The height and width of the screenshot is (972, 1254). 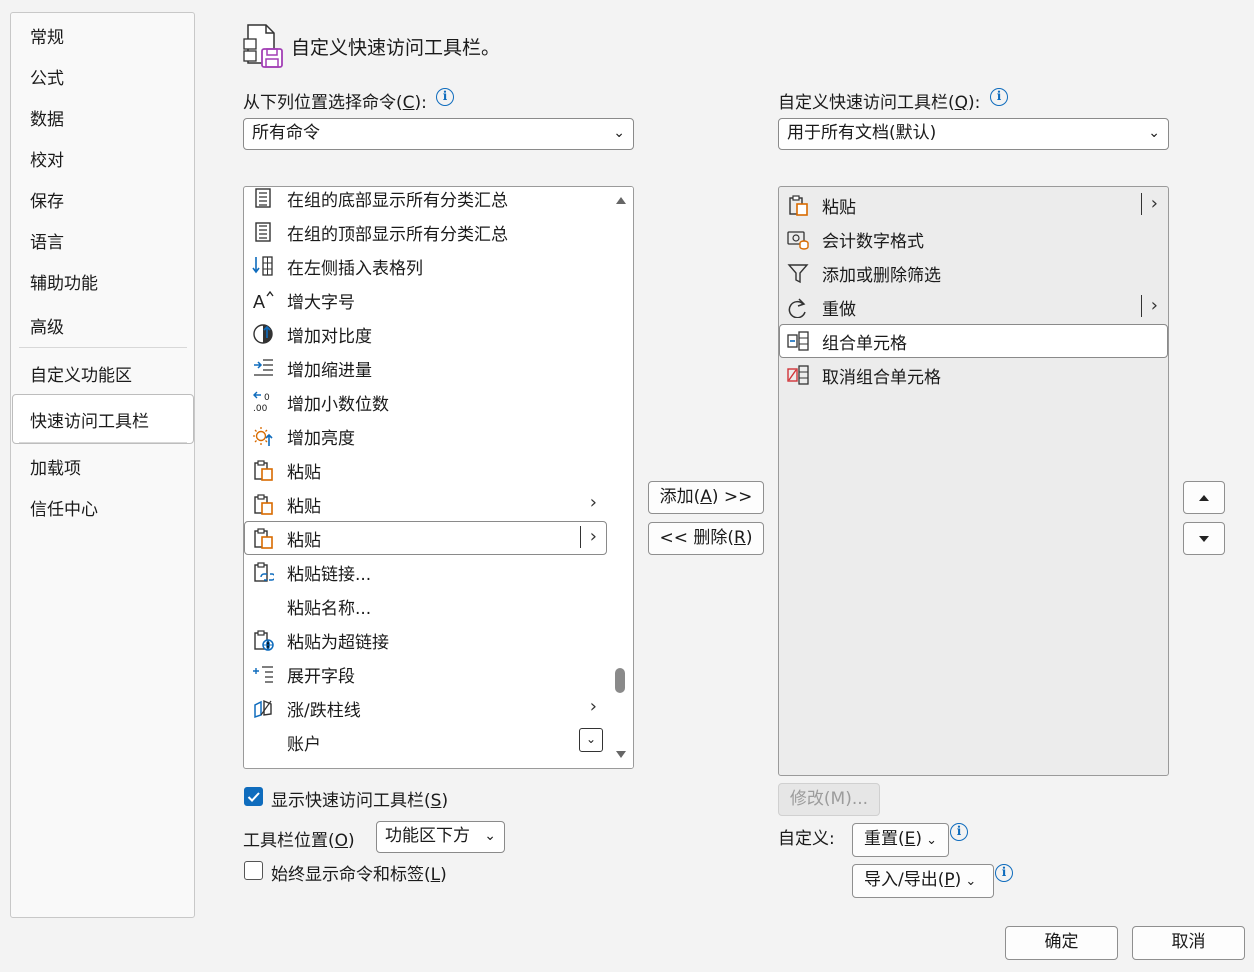 What do you see at coordinates (263, 46) in the screenshot?
I see `quick-access-toolbar-icon` at bounding box center [263, 46].